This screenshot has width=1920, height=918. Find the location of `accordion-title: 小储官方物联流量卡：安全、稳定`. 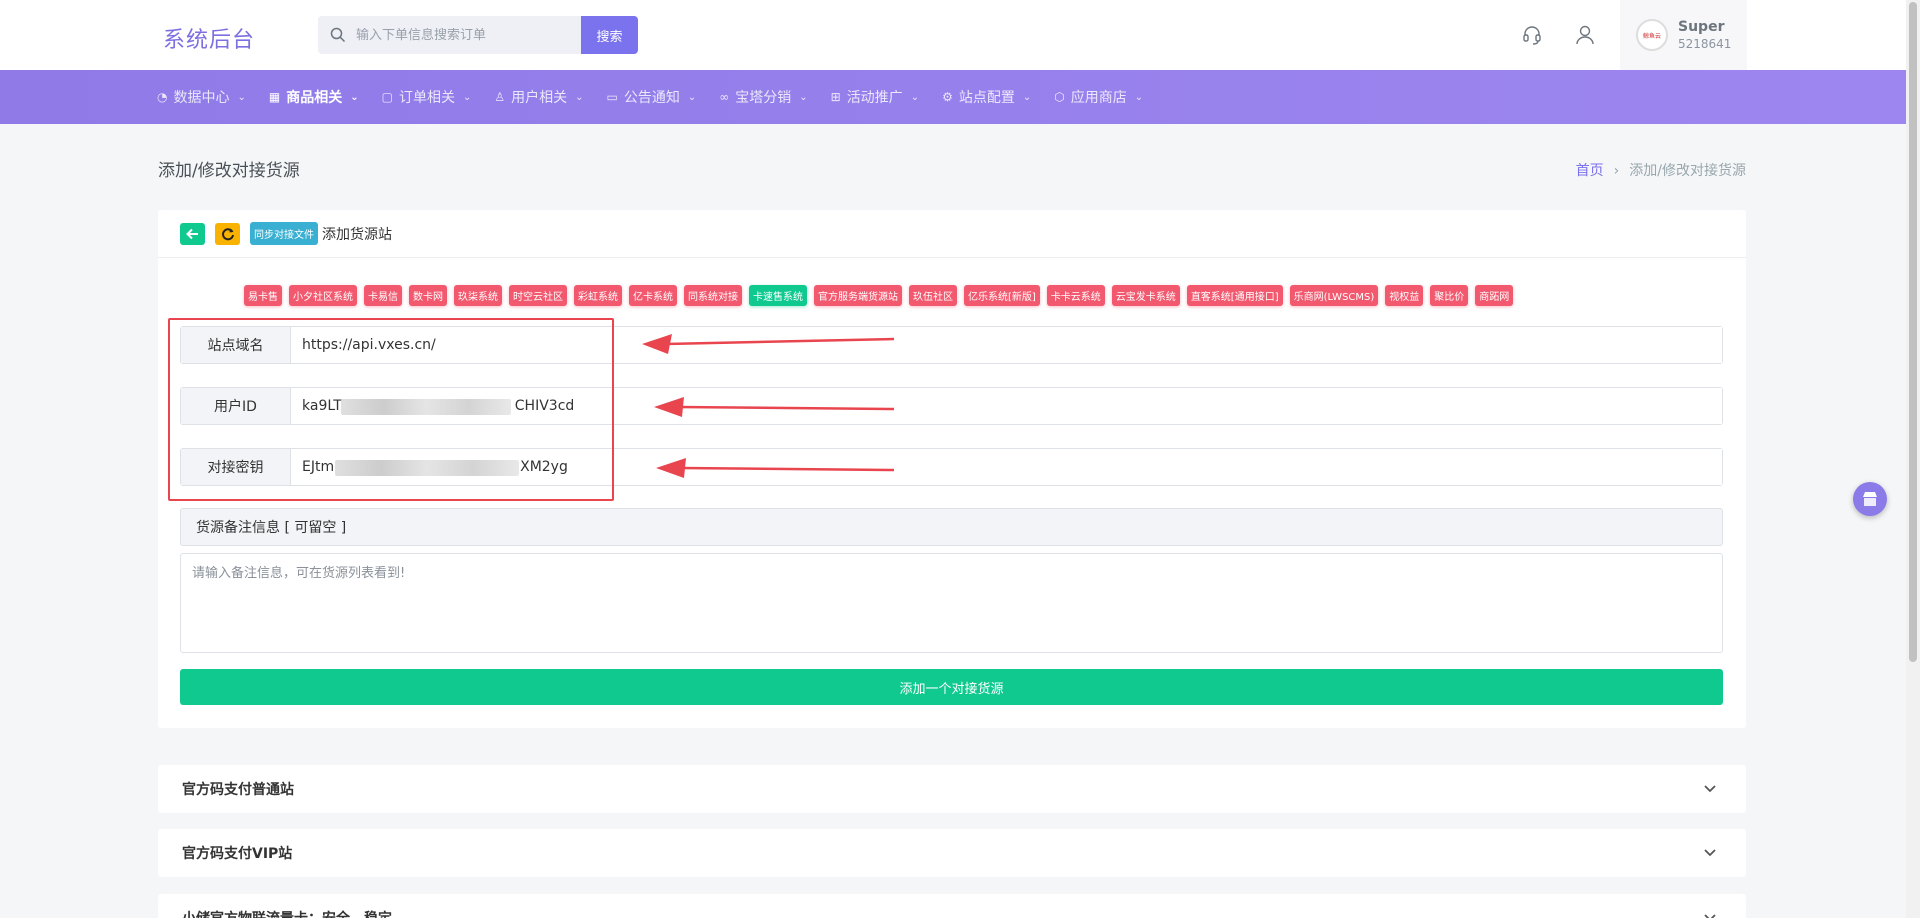

accordion-title: 小储官方物联流量卡：安全、稳定 is located at coordinates (287, 913).